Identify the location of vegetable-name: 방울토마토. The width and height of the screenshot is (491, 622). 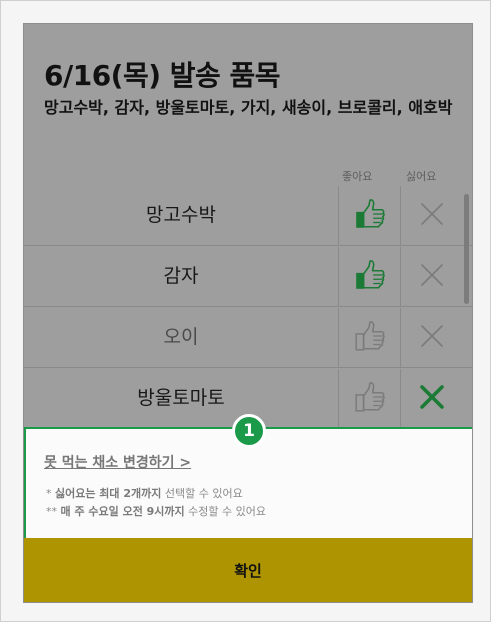
(181, 398).